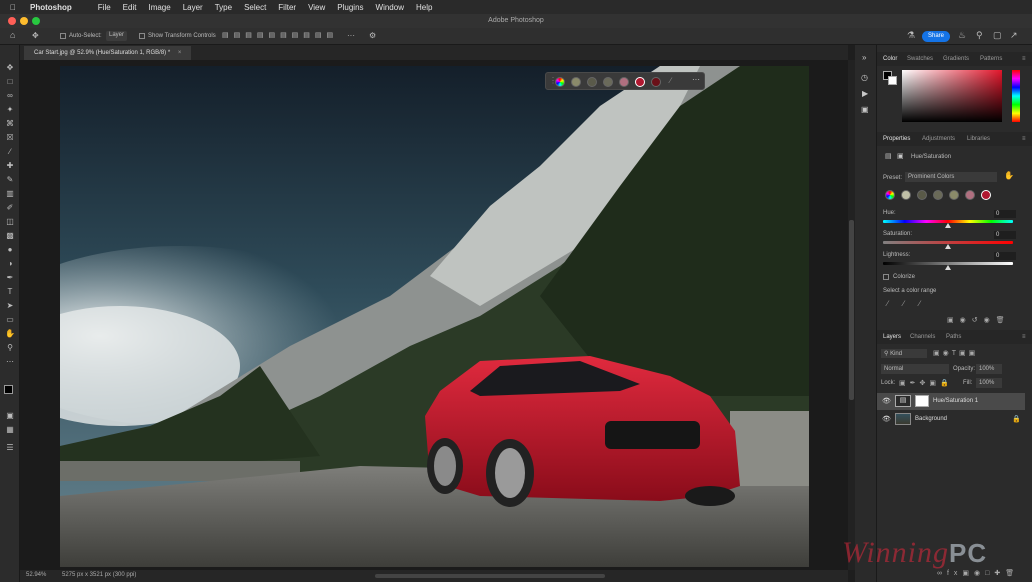 This screenshot has height=582, width=1032. I want to click on layers-footer-icons: ∞fx▣◉□✚🗑, so click(978, 573).